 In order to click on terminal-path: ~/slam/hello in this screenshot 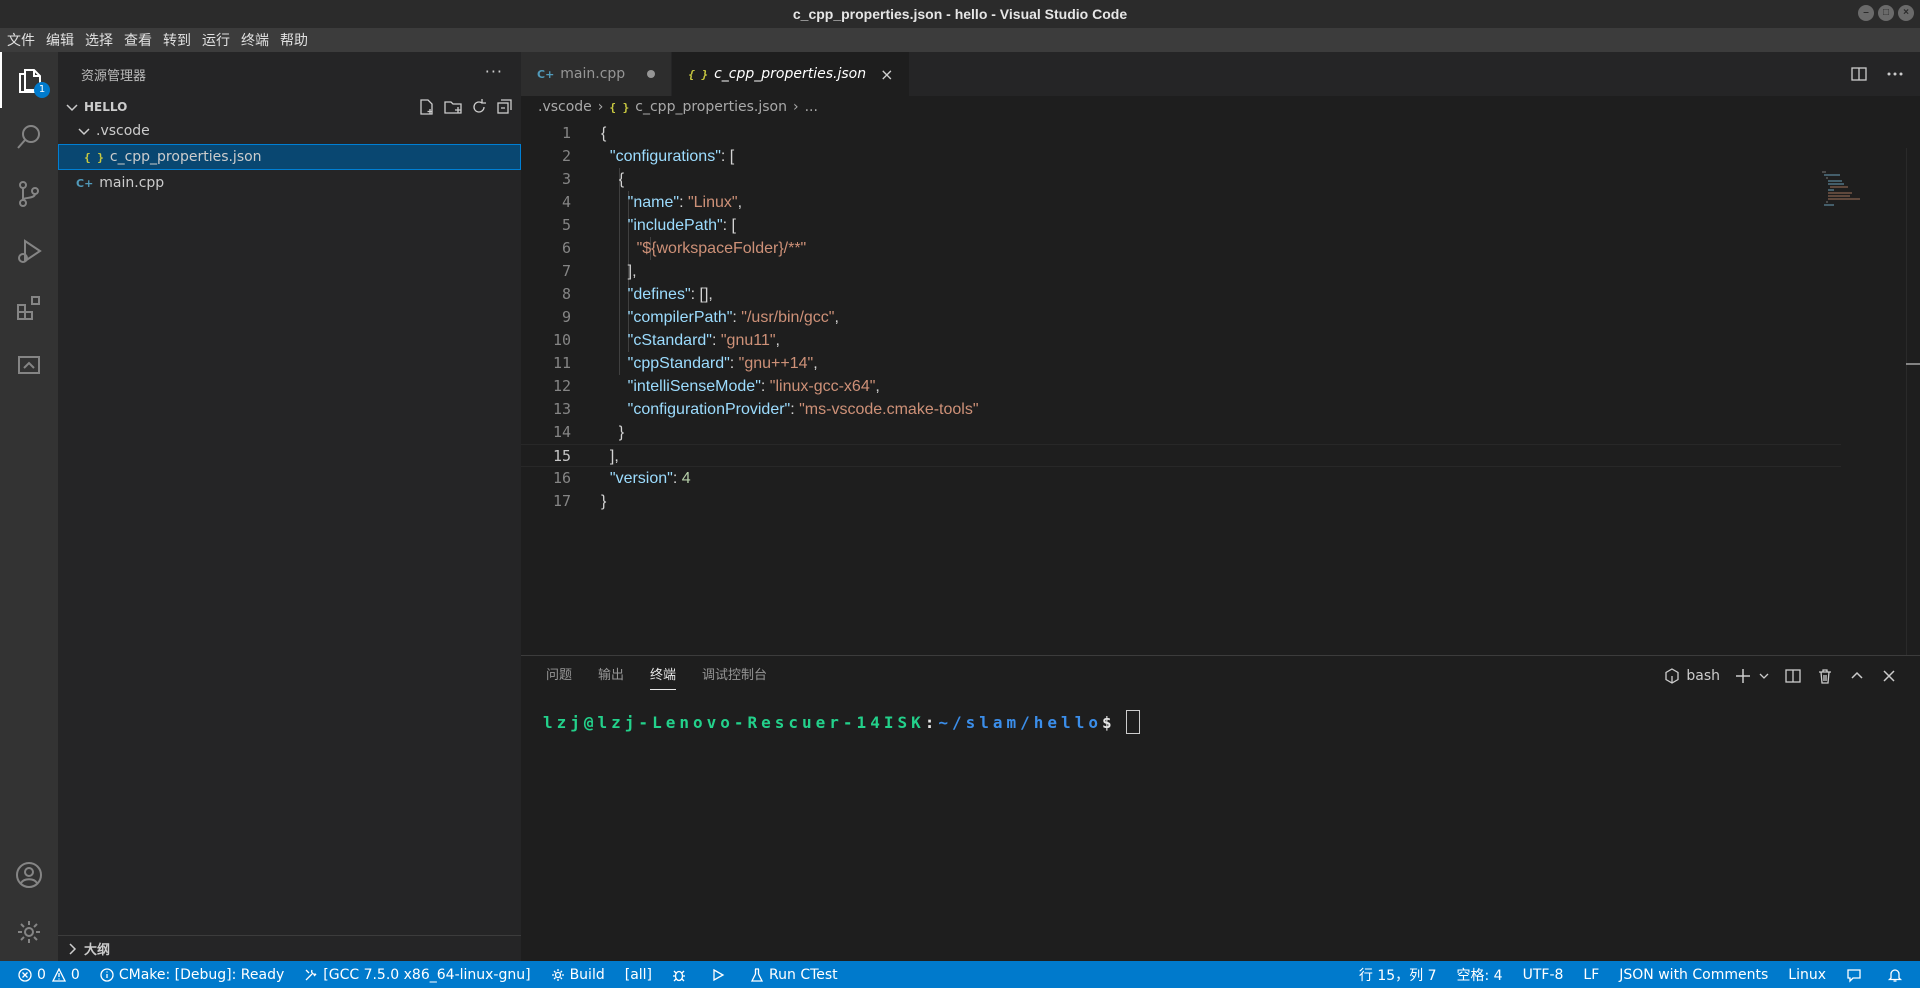, I will do `click(1020, 722)`.